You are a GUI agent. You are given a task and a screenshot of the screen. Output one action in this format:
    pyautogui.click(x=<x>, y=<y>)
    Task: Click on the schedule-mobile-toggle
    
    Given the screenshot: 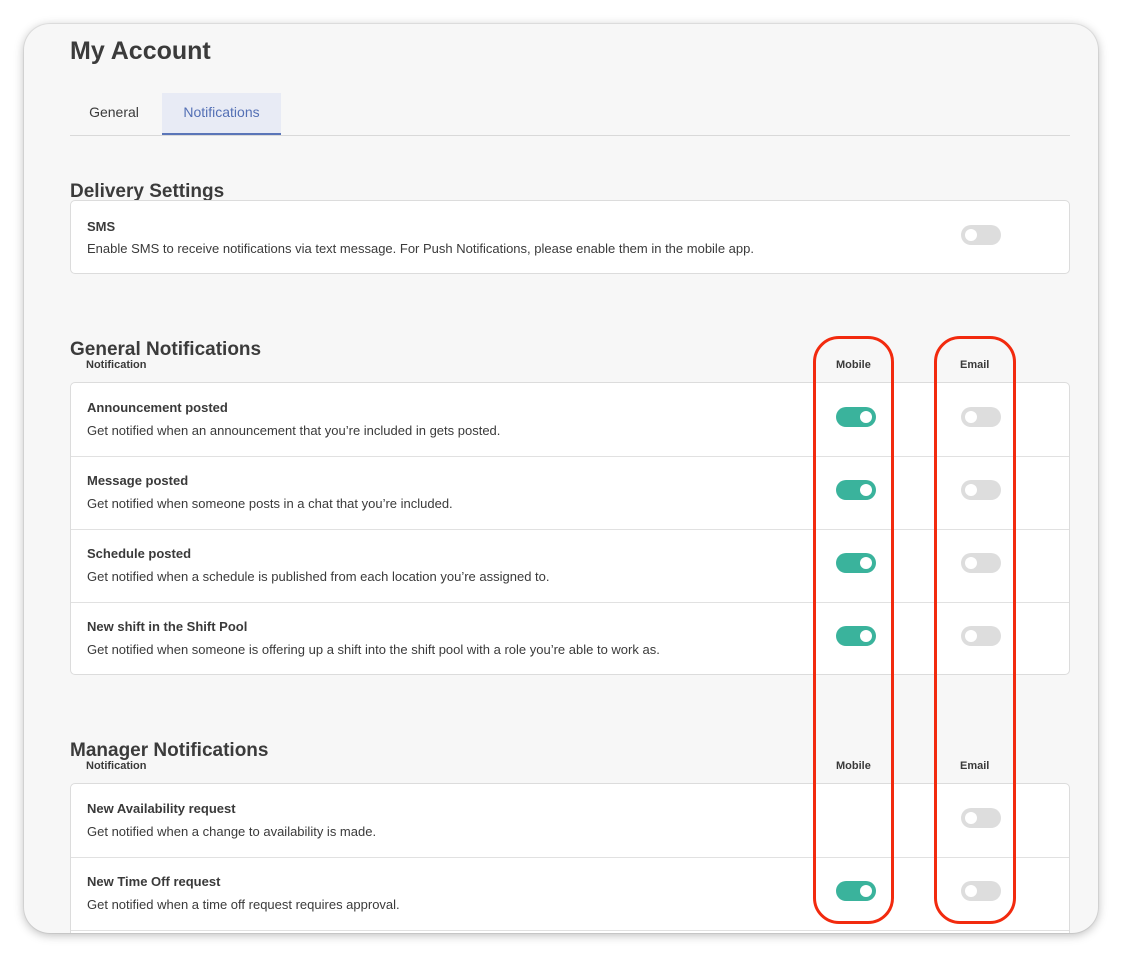 What is the action you would take?
    pyautogui.click(x=856, y=563)
    